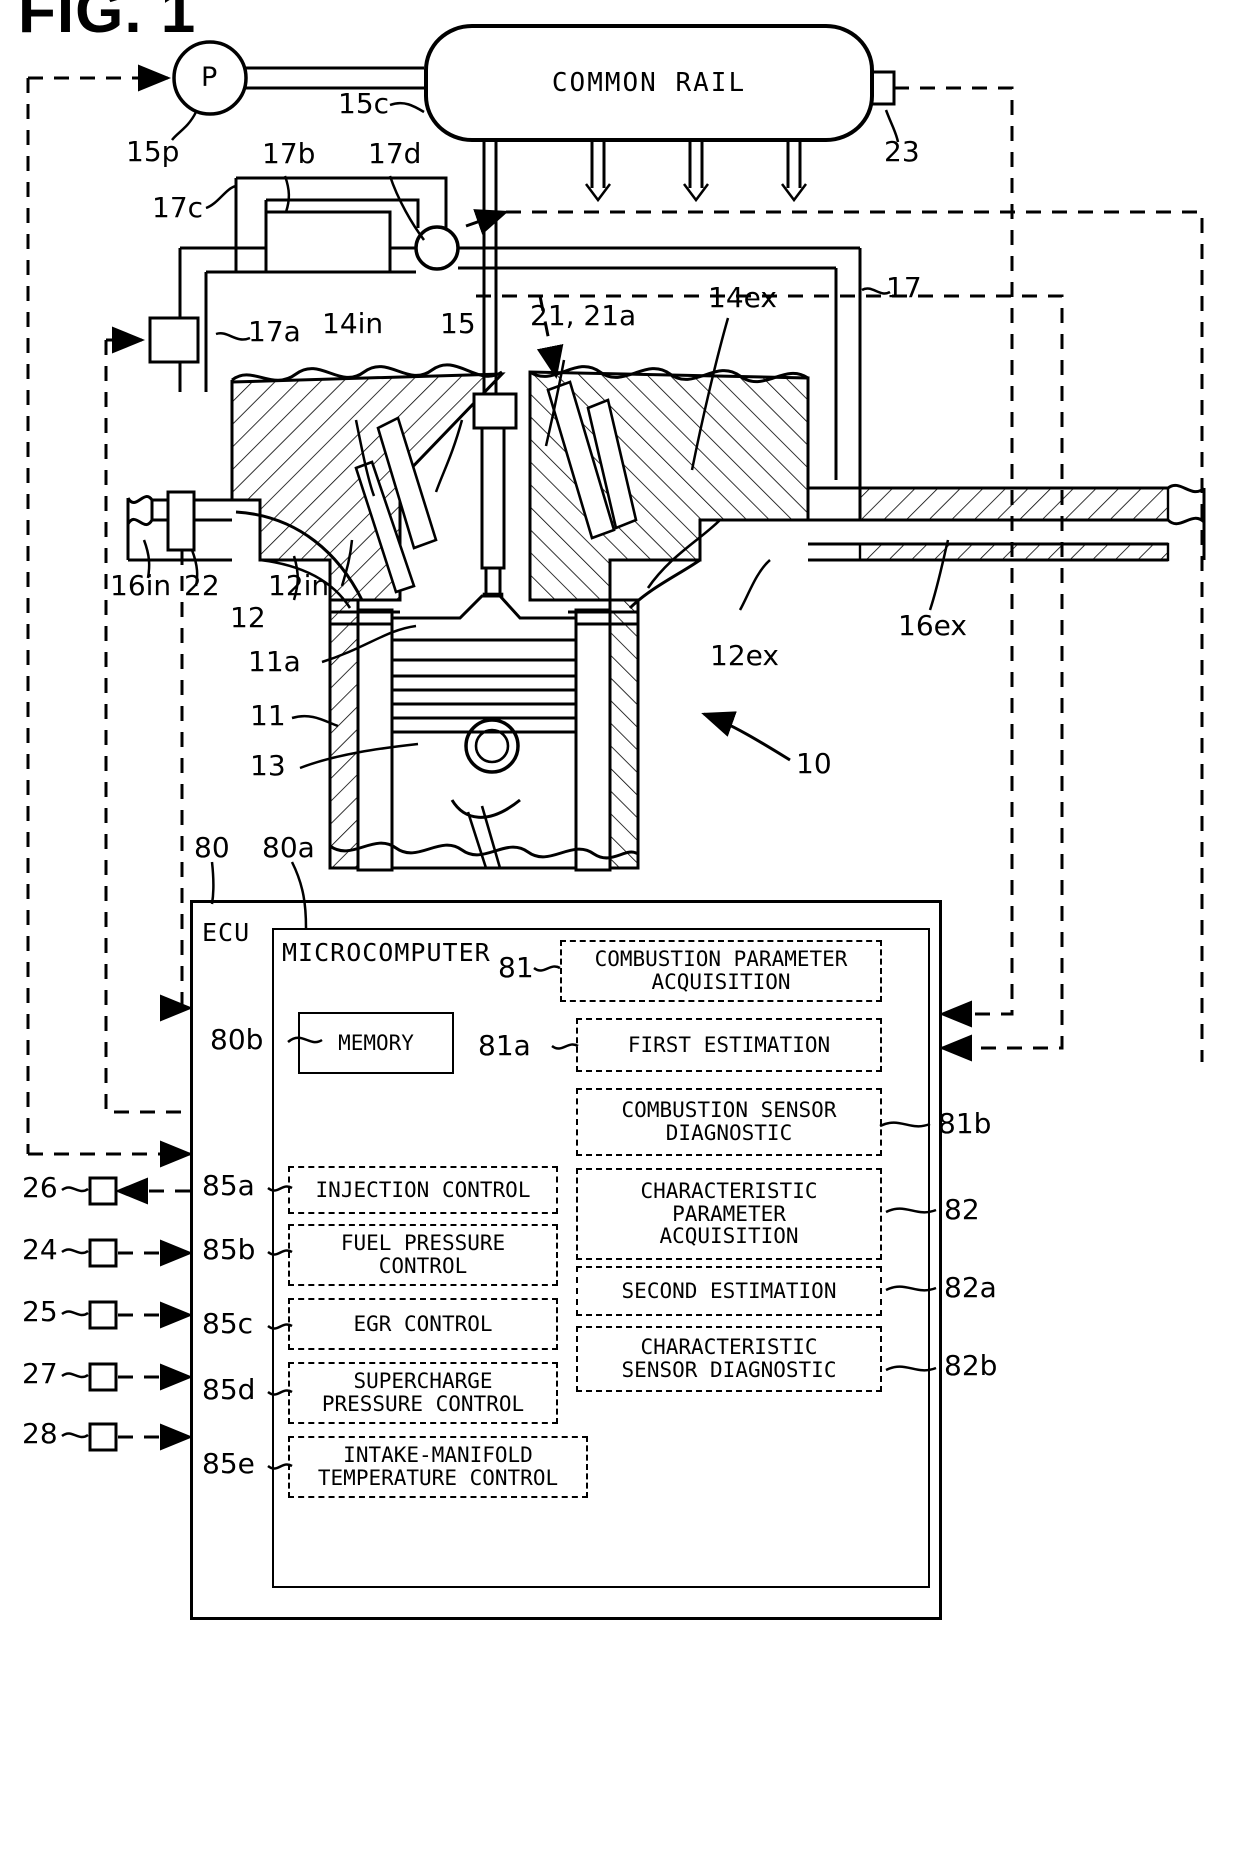 The width and height of the screenshot is (1240, 1854). I want to click on second-estimation-block: SECOND ESTIMATION, so click(729, 1291).